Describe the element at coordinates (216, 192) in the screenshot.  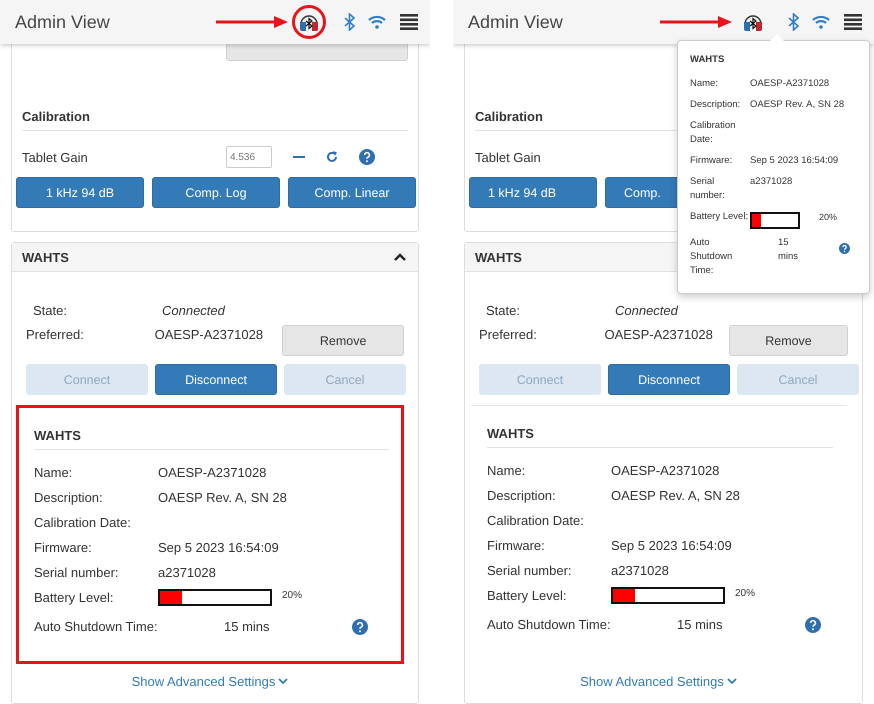
I see `calibration-button: Comp. Log` at that location.